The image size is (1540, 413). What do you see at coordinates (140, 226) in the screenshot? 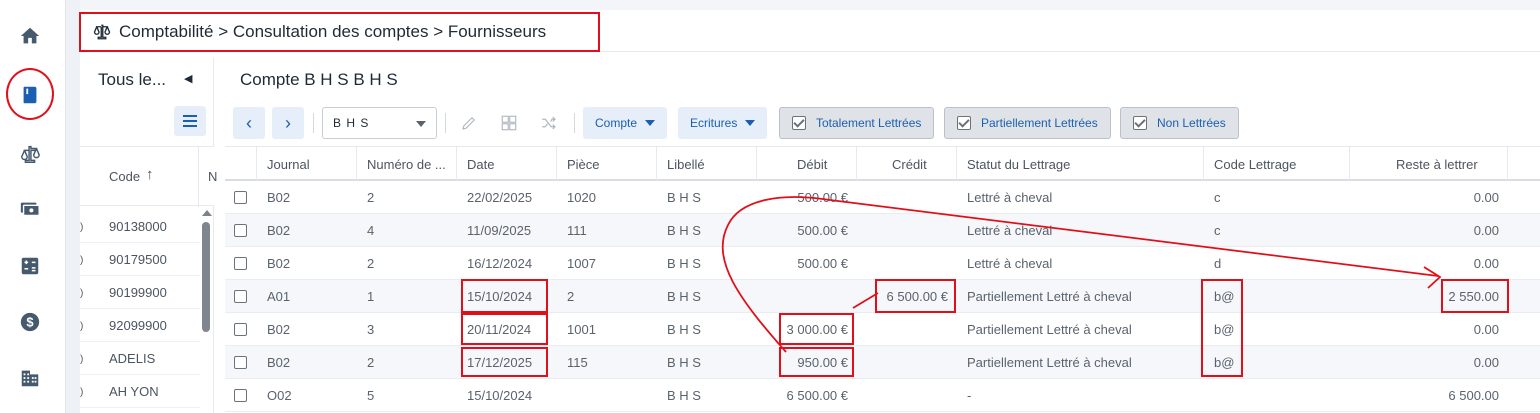
I see `account-row: ) 90138000` at bounding box center [140, 226].